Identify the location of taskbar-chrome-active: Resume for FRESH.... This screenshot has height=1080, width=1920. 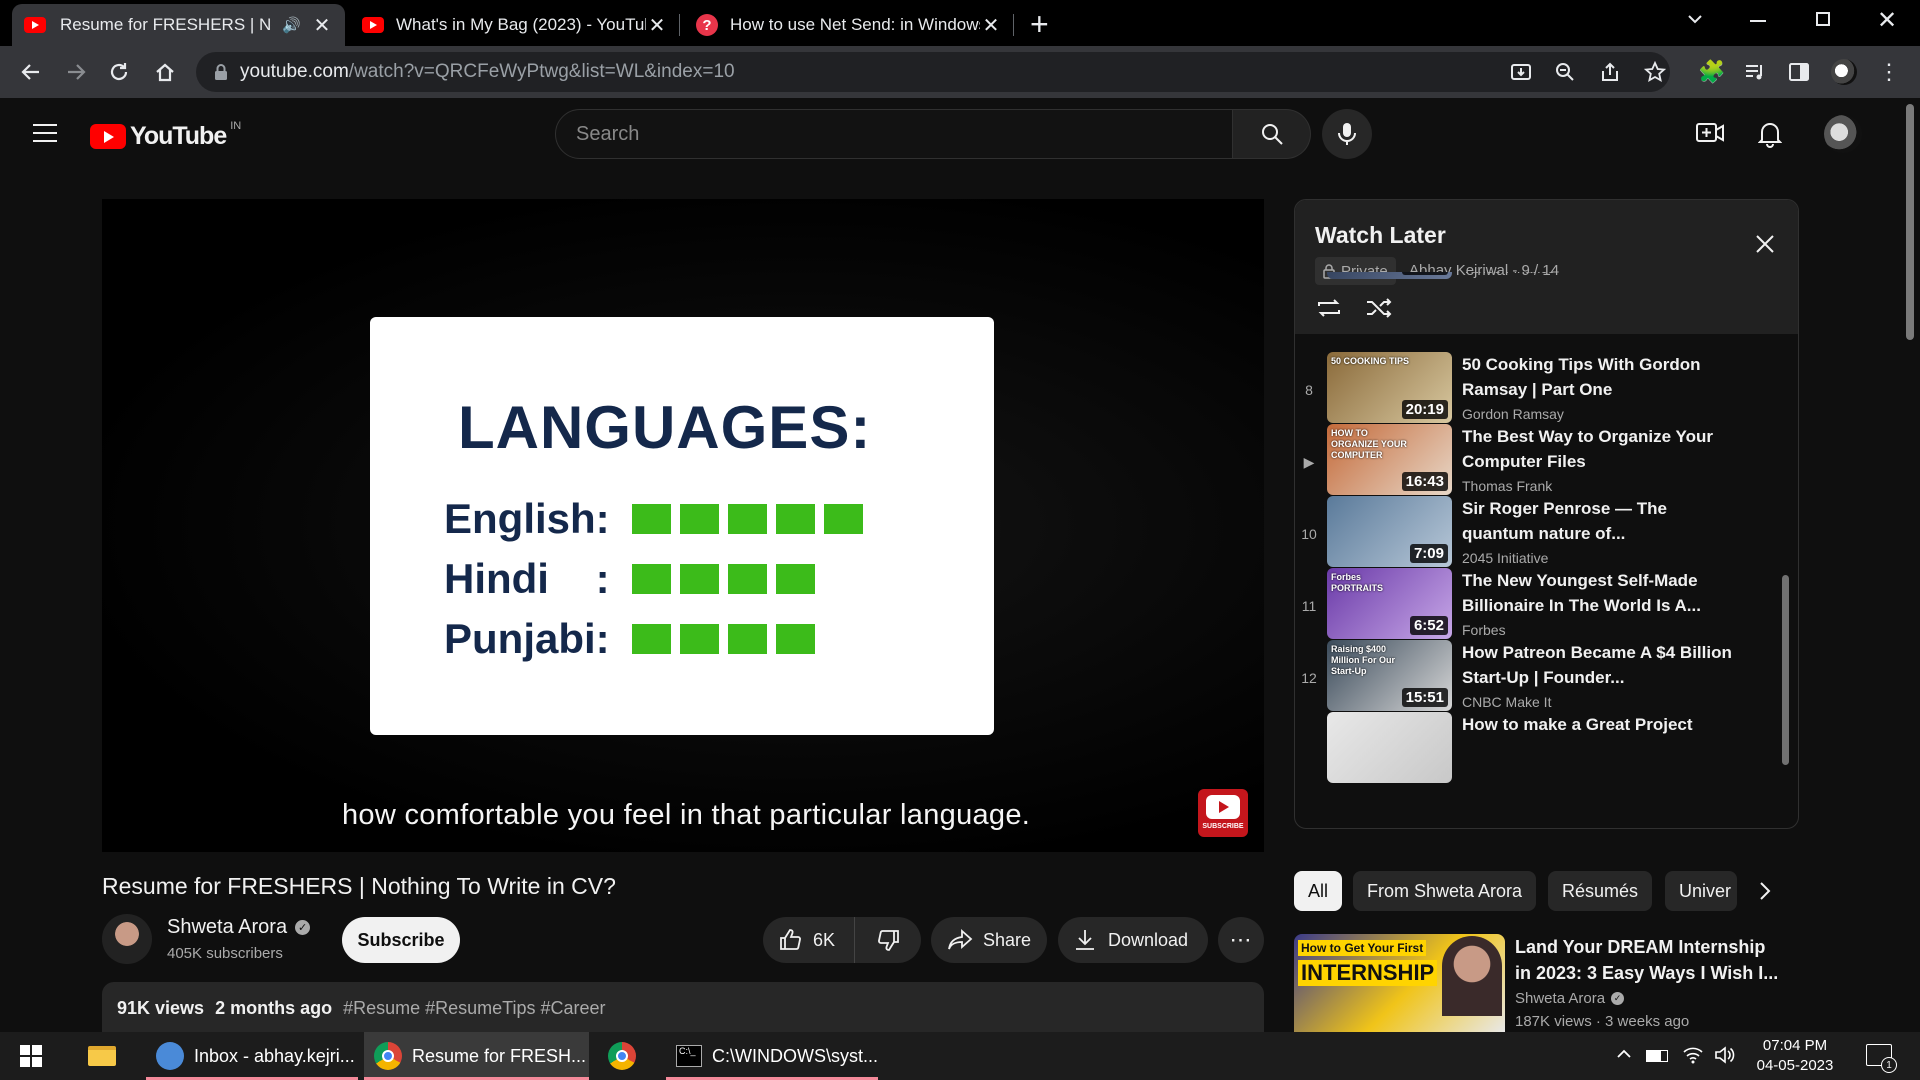
(476, 1056).